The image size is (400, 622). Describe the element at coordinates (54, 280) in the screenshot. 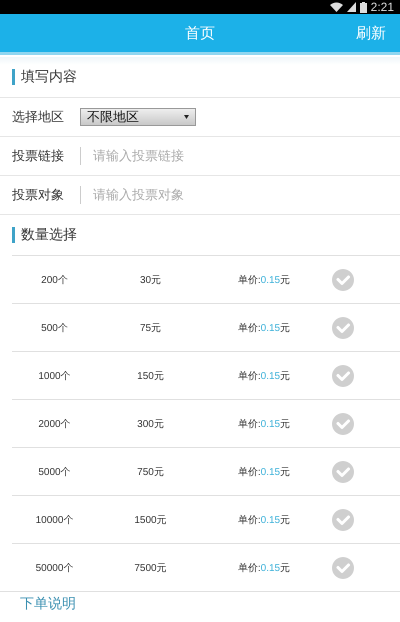

I see `quantity-cell-text: 200个` at that location.